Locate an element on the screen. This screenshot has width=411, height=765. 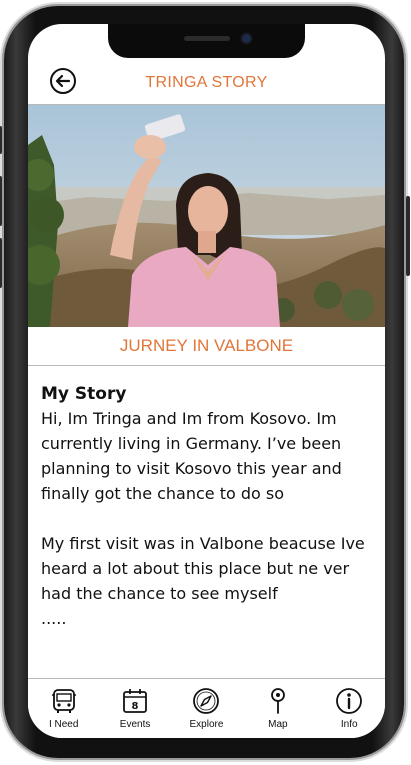
volume-up-button is located at coordinates (1, 201).